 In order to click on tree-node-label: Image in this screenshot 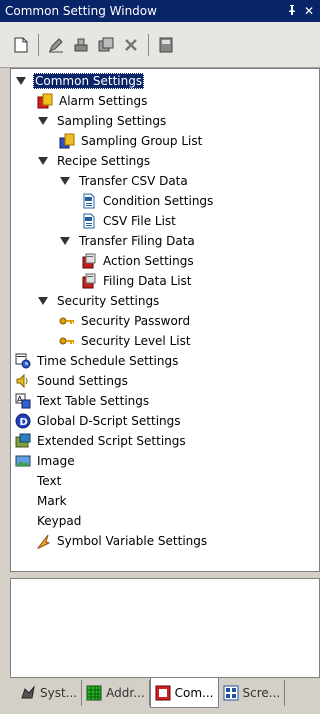, I will do `click(56, 461)`.